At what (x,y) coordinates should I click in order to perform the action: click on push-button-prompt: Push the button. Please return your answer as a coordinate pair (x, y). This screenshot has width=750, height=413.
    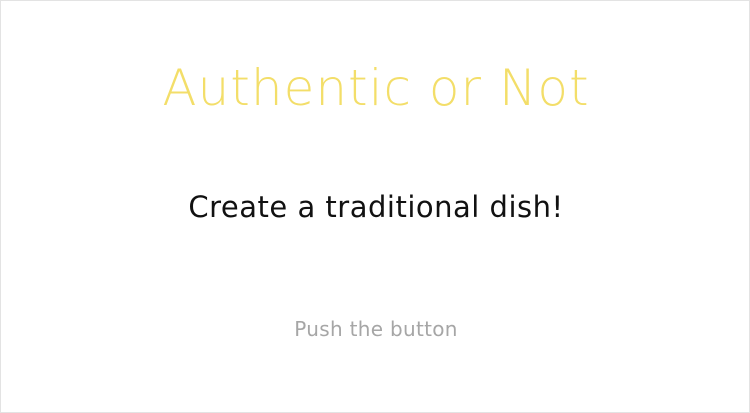
    Looking at the image, I should click on (375, 329).